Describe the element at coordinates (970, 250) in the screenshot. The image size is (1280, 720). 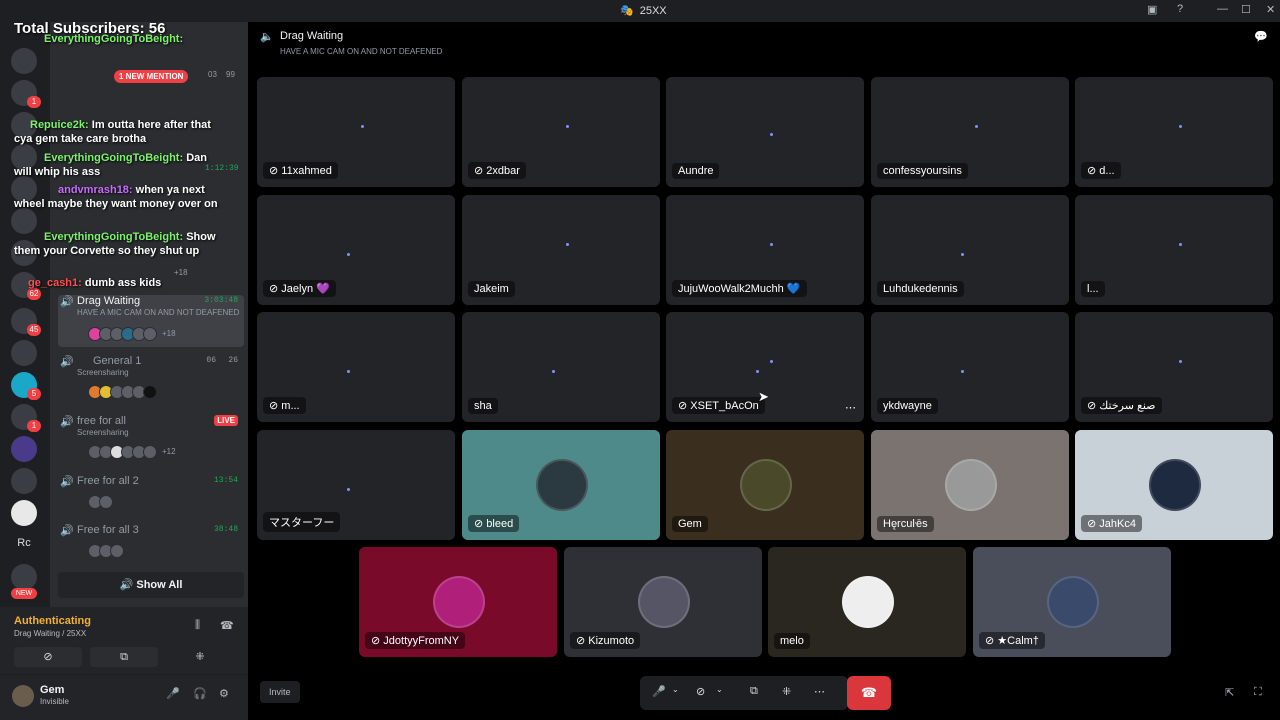
I see `participant-tile: Luhdukedennis` at that location.